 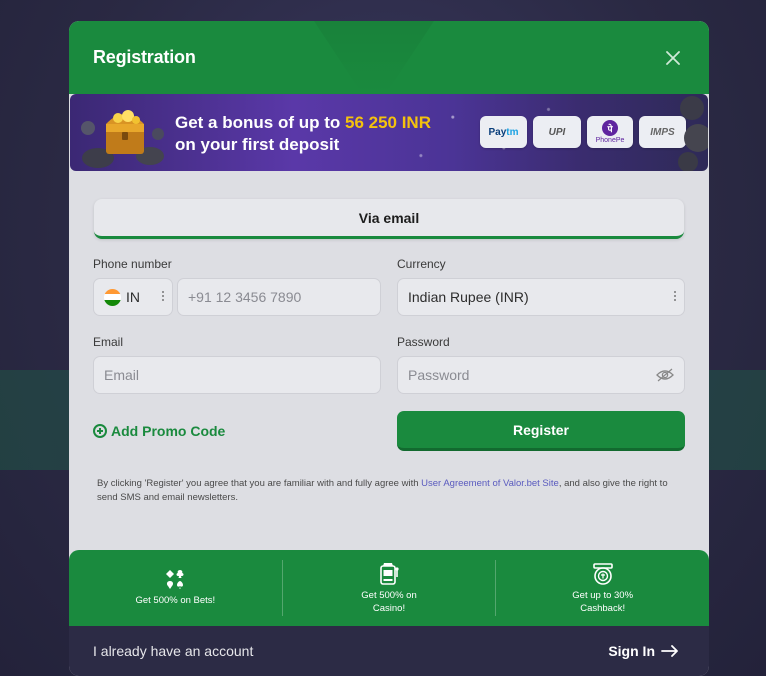 I want to click on phonepe-logo: पे PhonePe, so click(x=610, y=132).